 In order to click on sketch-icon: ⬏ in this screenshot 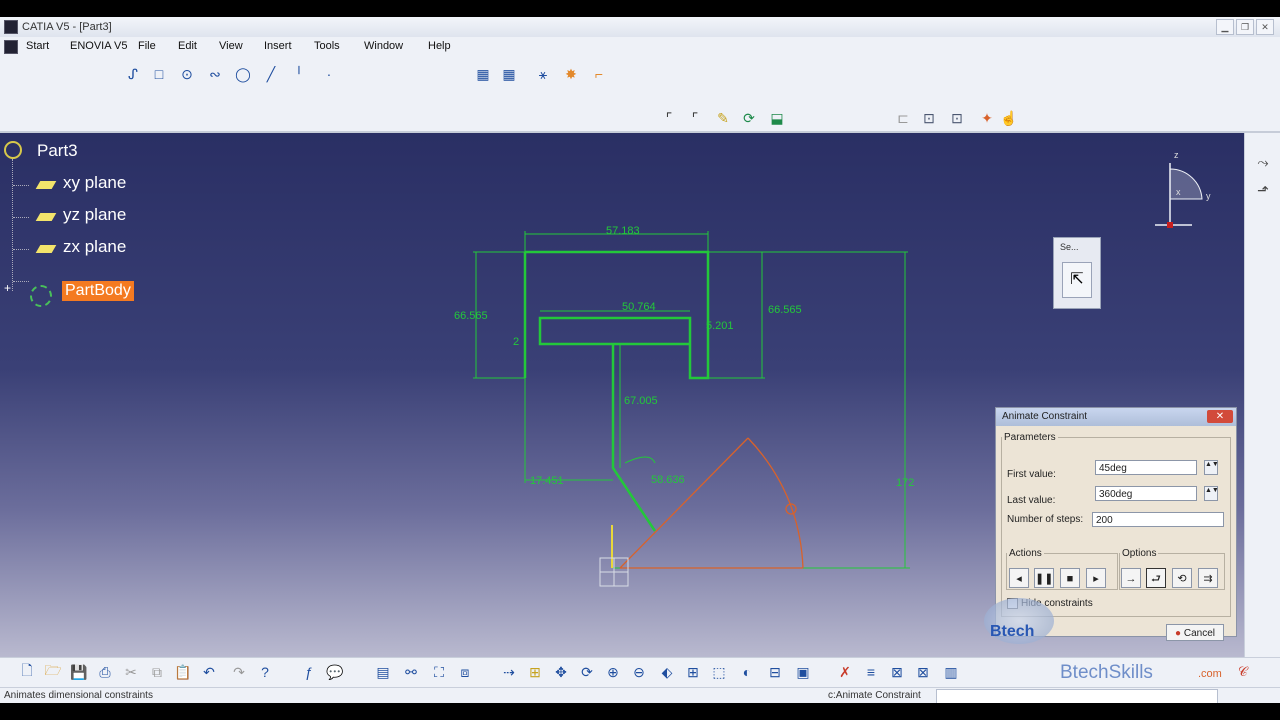, I will do `click(1263, 190)`.